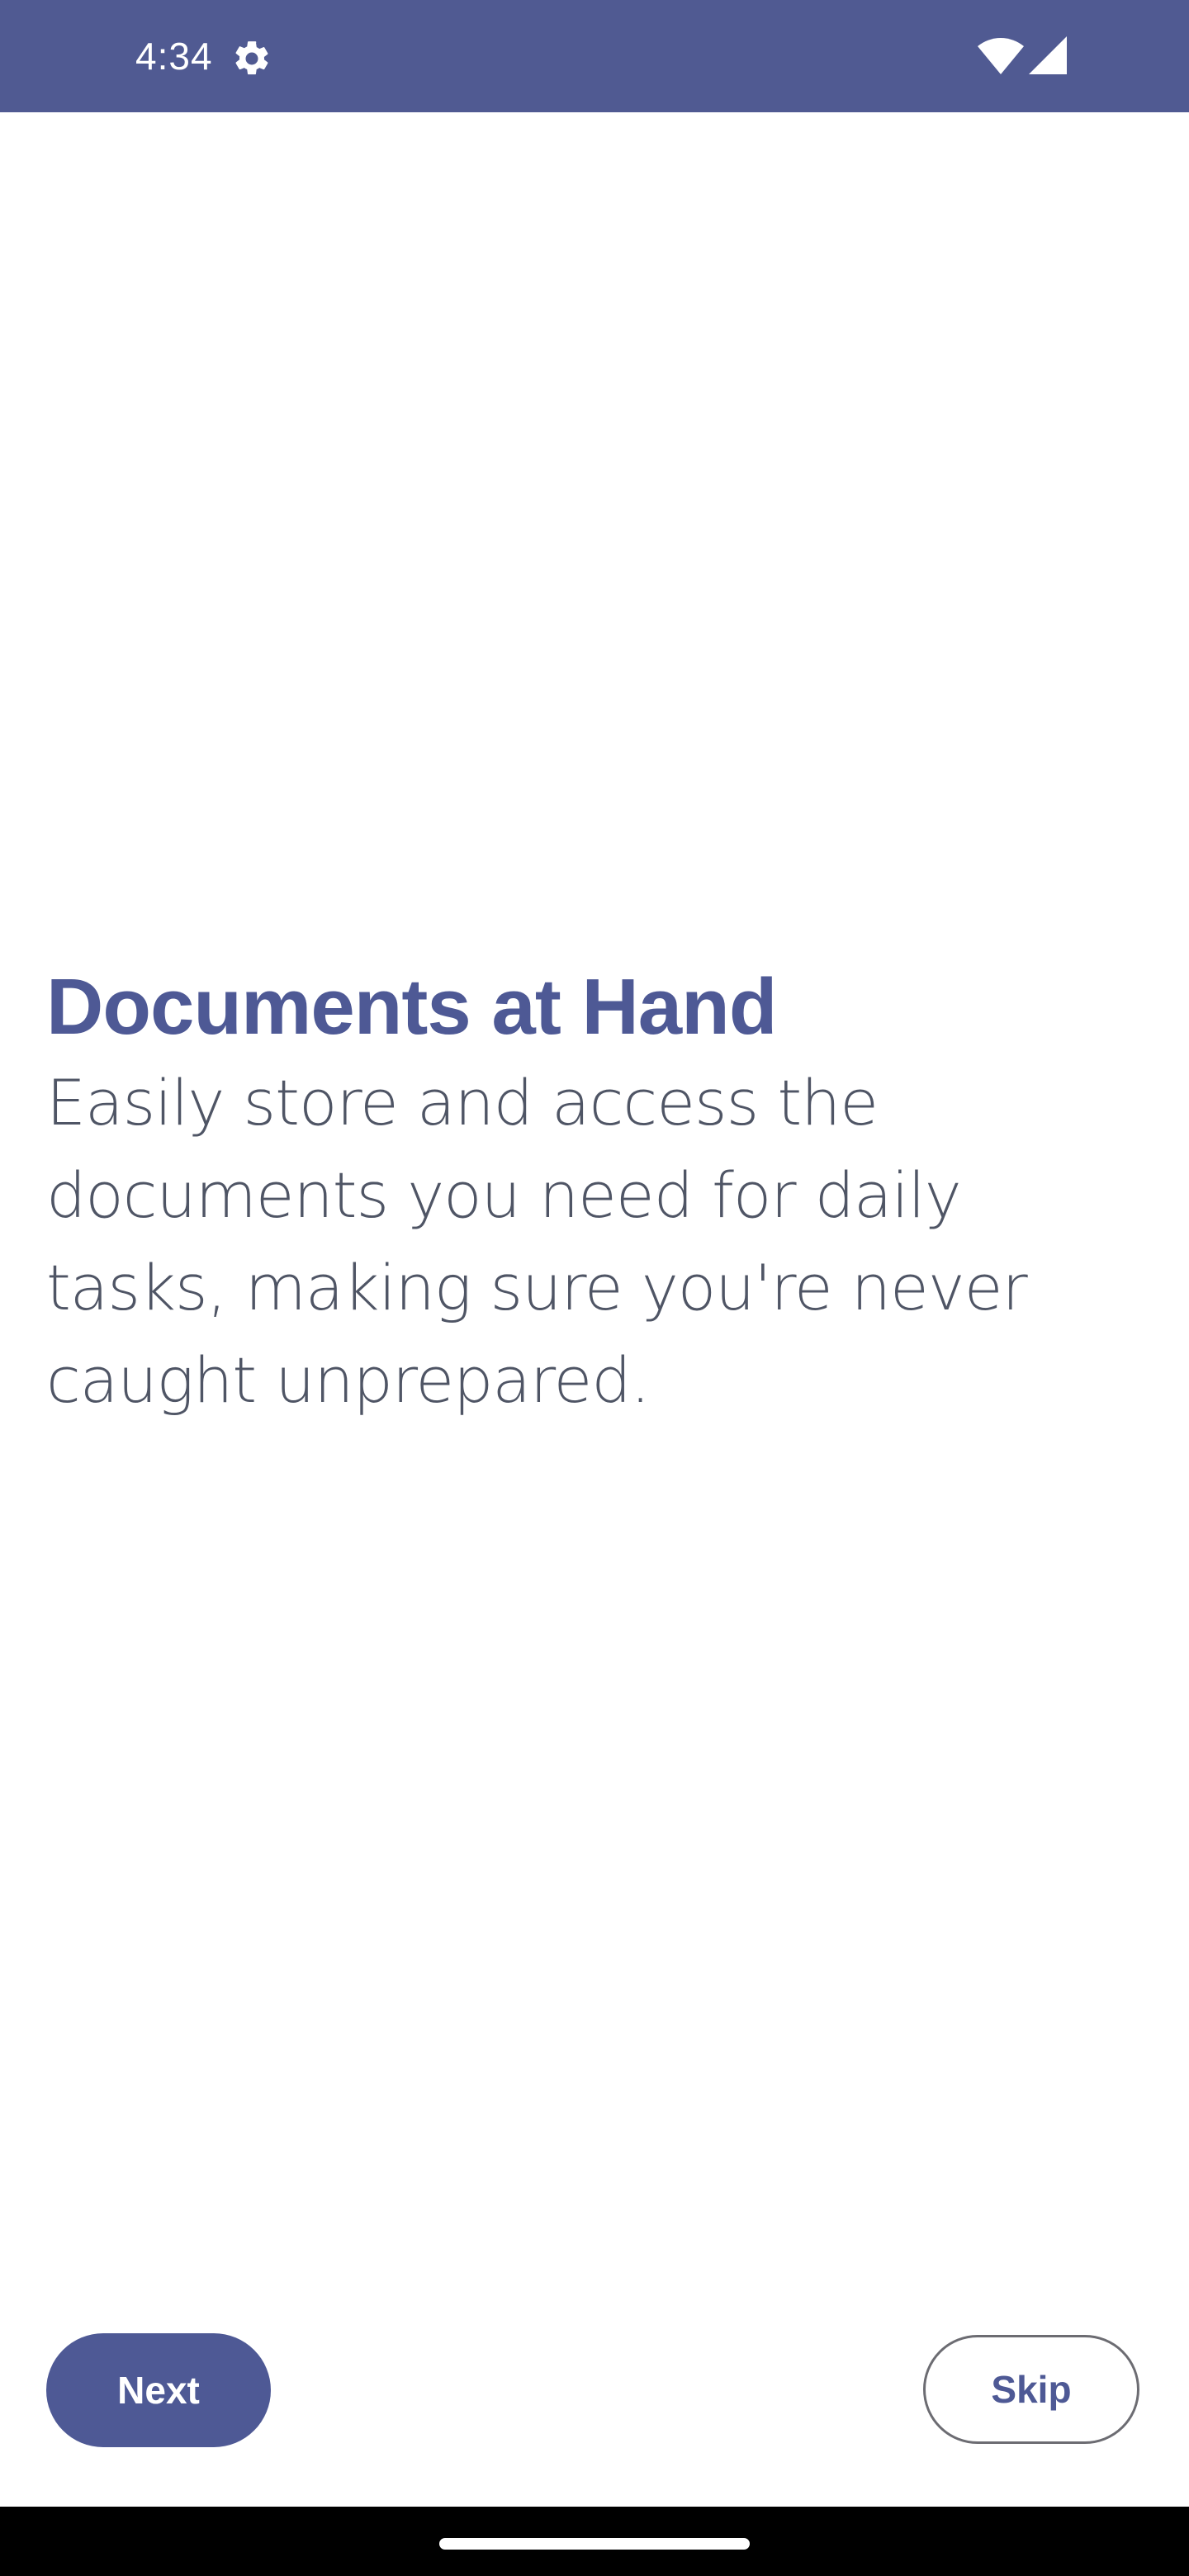 This screenshot has height=2576, width=1189. I want to click on next-button: Next, so click(158, 2390).